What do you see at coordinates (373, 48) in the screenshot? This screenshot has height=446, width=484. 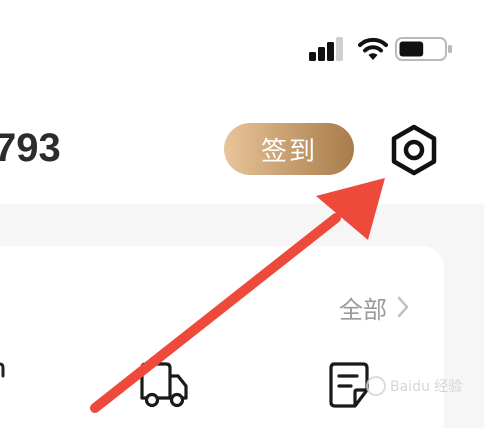 I see `wifi-icon` at bounding box center [373, 48].